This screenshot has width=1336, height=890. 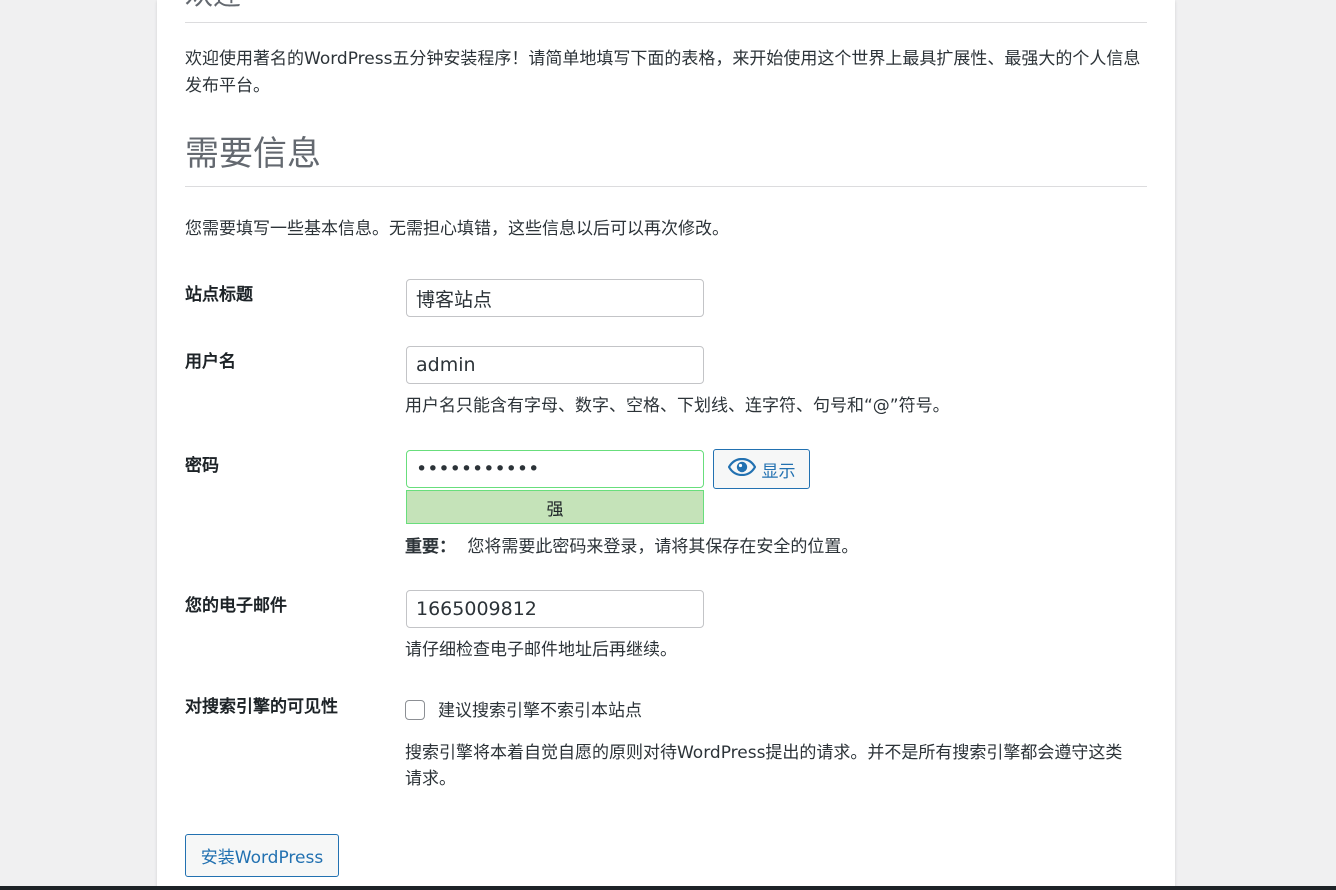 I want to click on password-input, so click(x=555, y=469).